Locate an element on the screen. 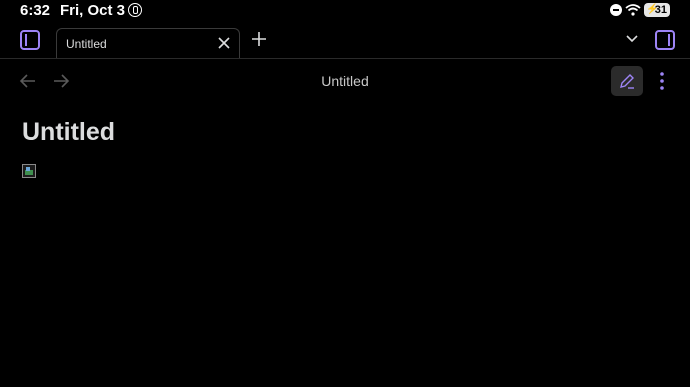 The image size is (690, 387). right-sidebar-toggle-icon is located at coordinates (665, 40).